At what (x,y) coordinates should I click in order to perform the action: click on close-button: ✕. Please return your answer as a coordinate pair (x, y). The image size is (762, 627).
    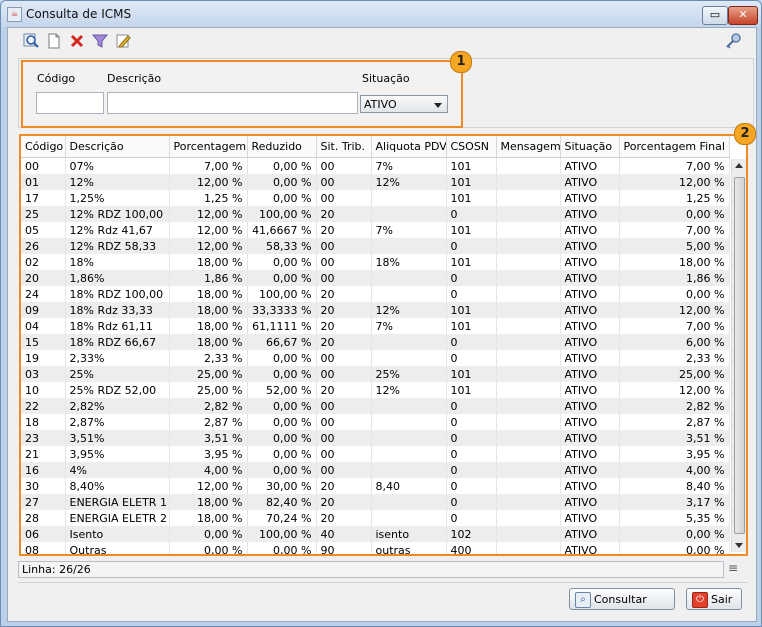
    Looking at the image, I should click on (743, 15).